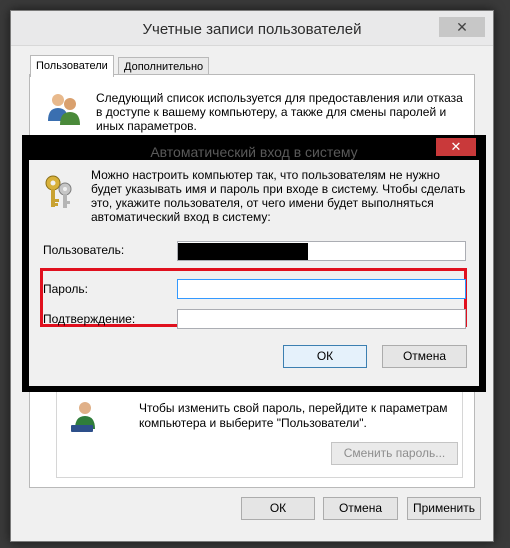 This screenshot has height=548, width=510. Describe the element at coordinates (84, 250) in the screenshot. I see `user-label: Пользователь:` at that location.